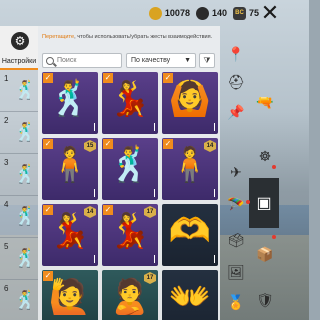 Image resolution: width=320 pixels, height=320 pixels. I want to click on wave-hand-icon: 🙋, so click(70, 297).